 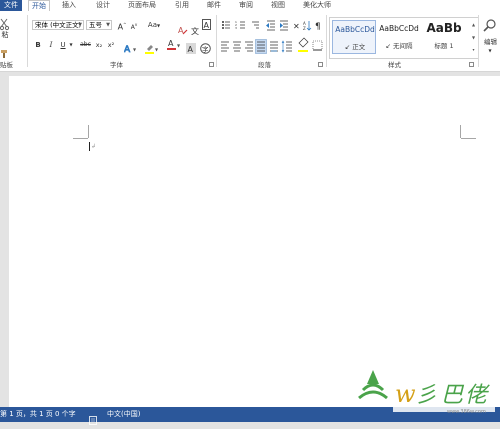 What do you see at coordinates (473, 50) in the screenshot?
I see `more-styles-icon: ▾` at bounding box center [473, 50].